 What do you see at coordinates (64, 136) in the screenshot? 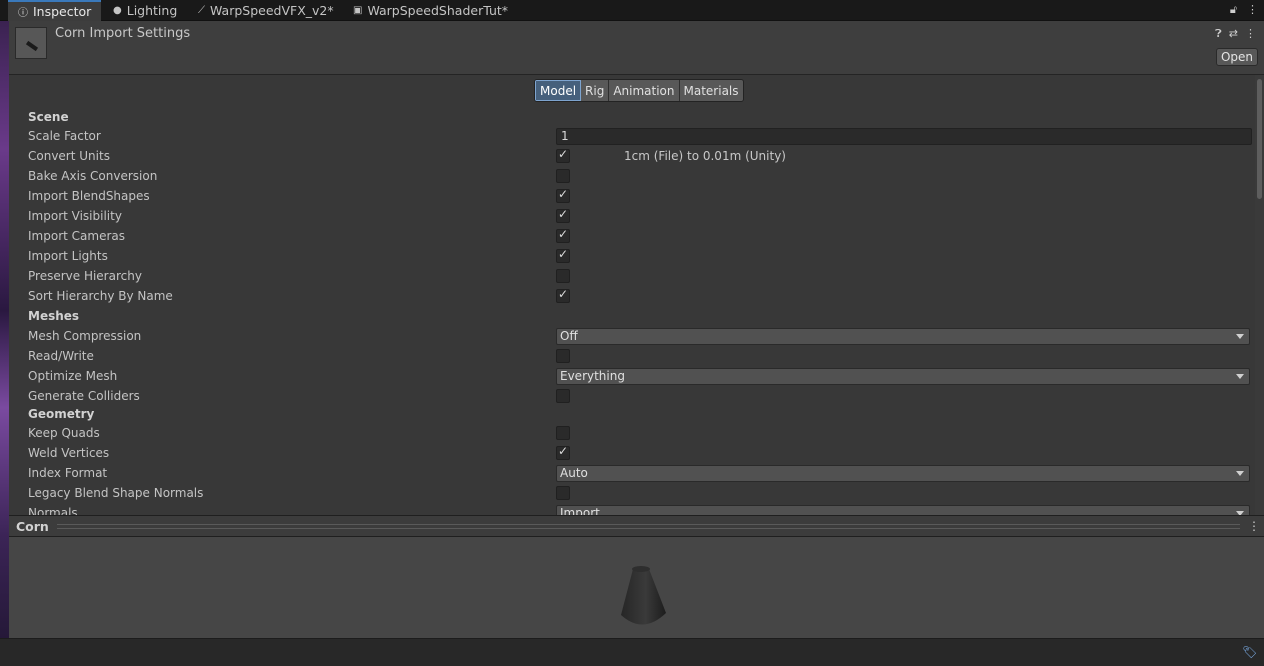
I see `field-label: Scale Factor` at bounding box center [64, 136].